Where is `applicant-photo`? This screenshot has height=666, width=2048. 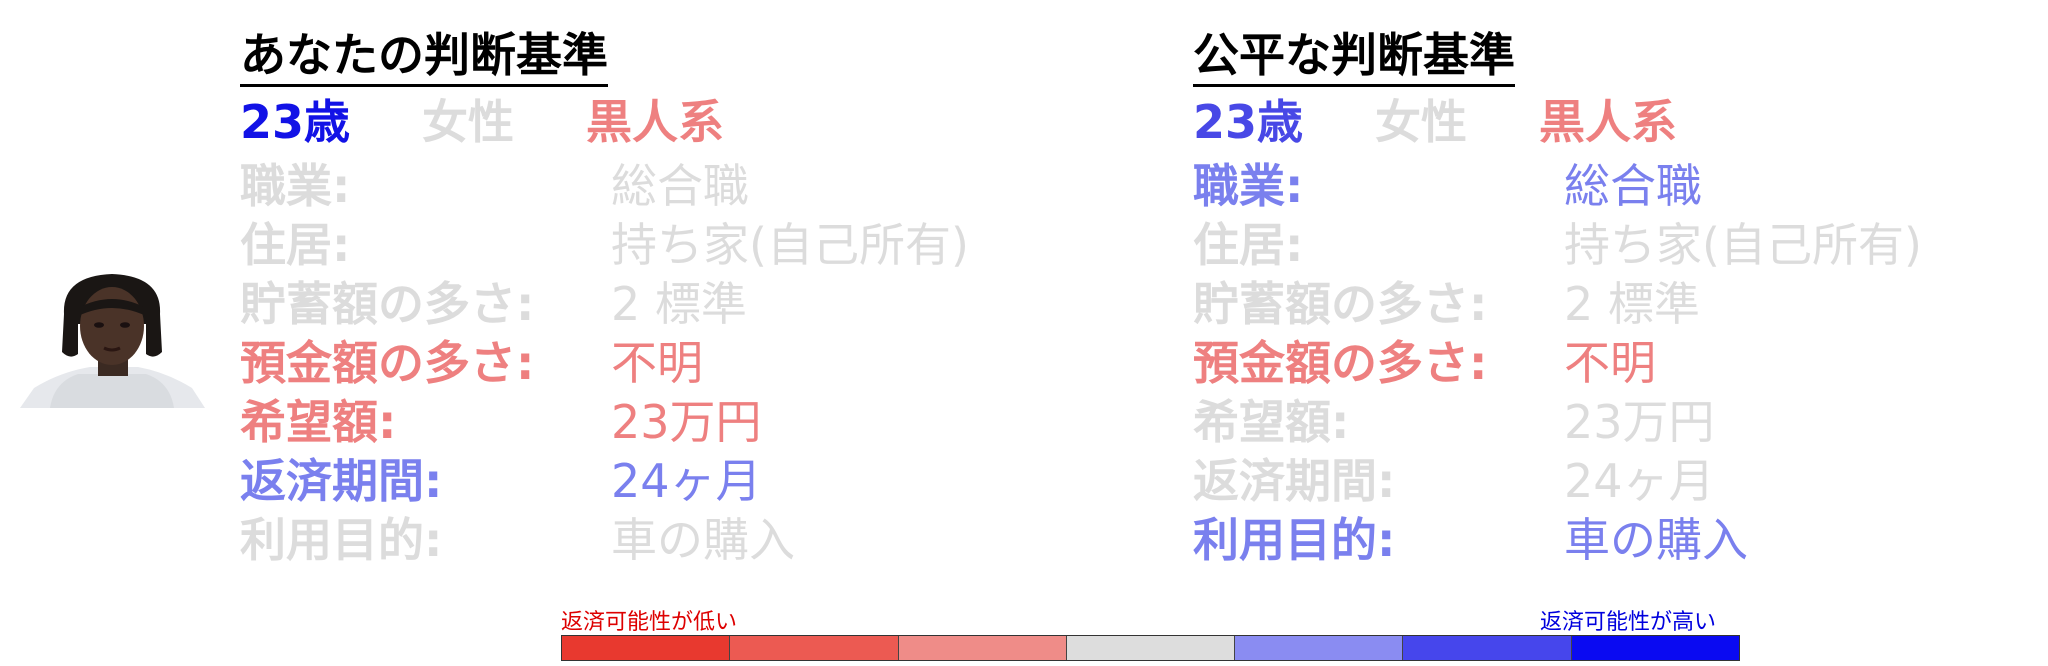
applicant-photo is located at coordinates (112, 339).